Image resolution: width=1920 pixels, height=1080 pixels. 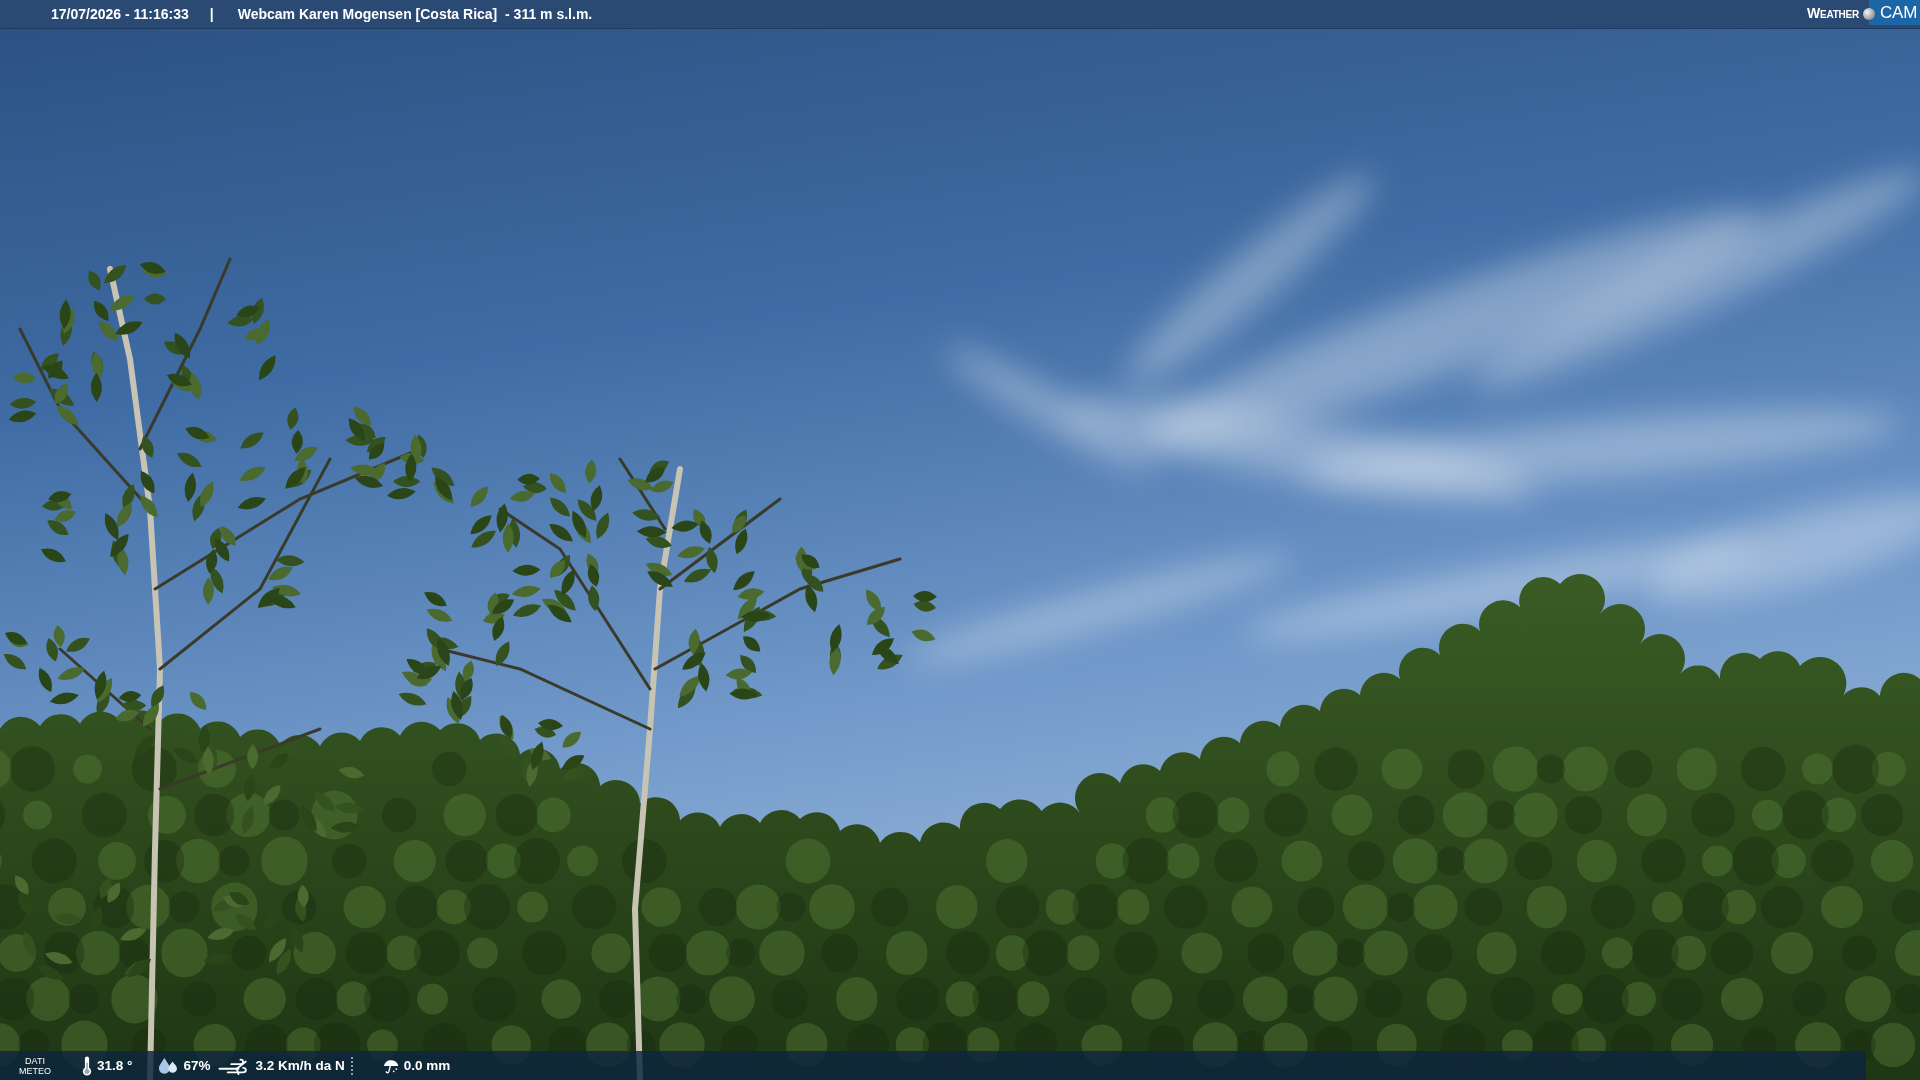 What do you see at coordinates (1833, 14) in the screenshot?
I see `logo-text: WEATHER` at bounding box center [1833, 14].